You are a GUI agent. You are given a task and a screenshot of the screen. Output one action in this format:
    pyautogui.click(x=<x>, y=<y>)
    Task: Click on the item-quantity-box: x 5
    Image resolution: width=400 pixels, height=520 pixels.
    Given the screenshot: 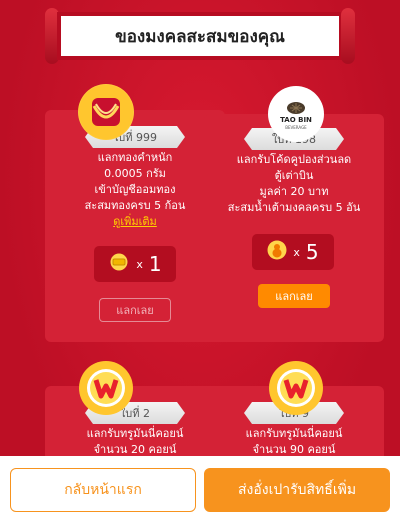 What is the action you would take?
    pyautogui.click(x=293, y=252)
    